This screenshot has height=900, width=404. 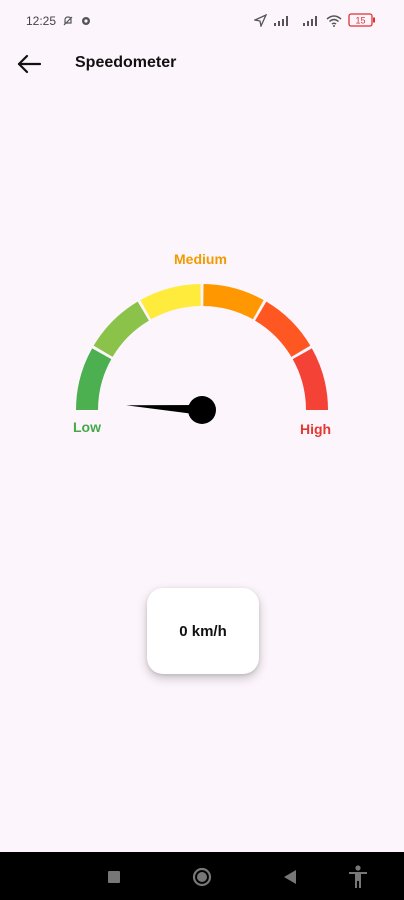 I want to click on speed-card: 0 km/h, so click(x=203, y=631).